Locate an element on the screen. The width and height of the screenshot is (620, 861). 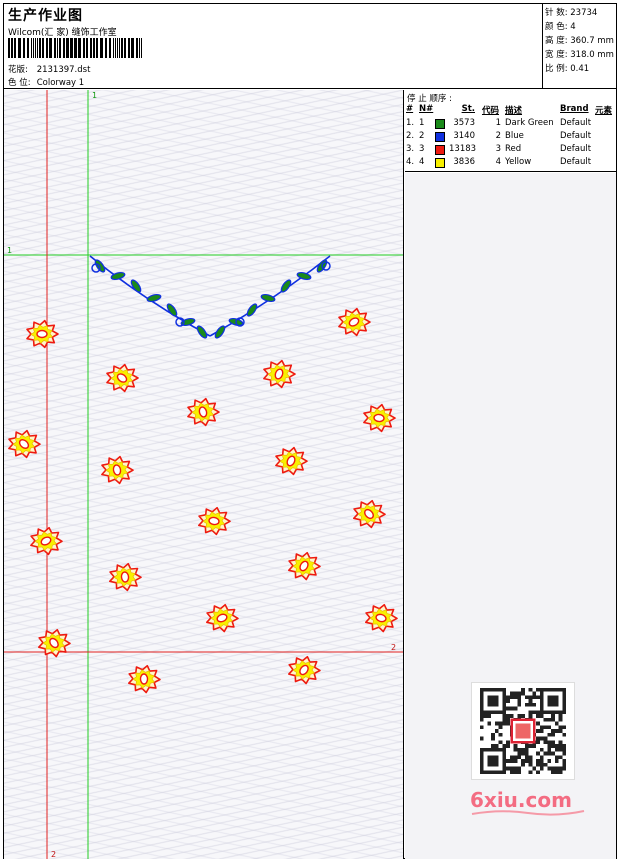
table-row: 1. 1 3573 1 Dark Green Default is located at coordinates (510, 124).